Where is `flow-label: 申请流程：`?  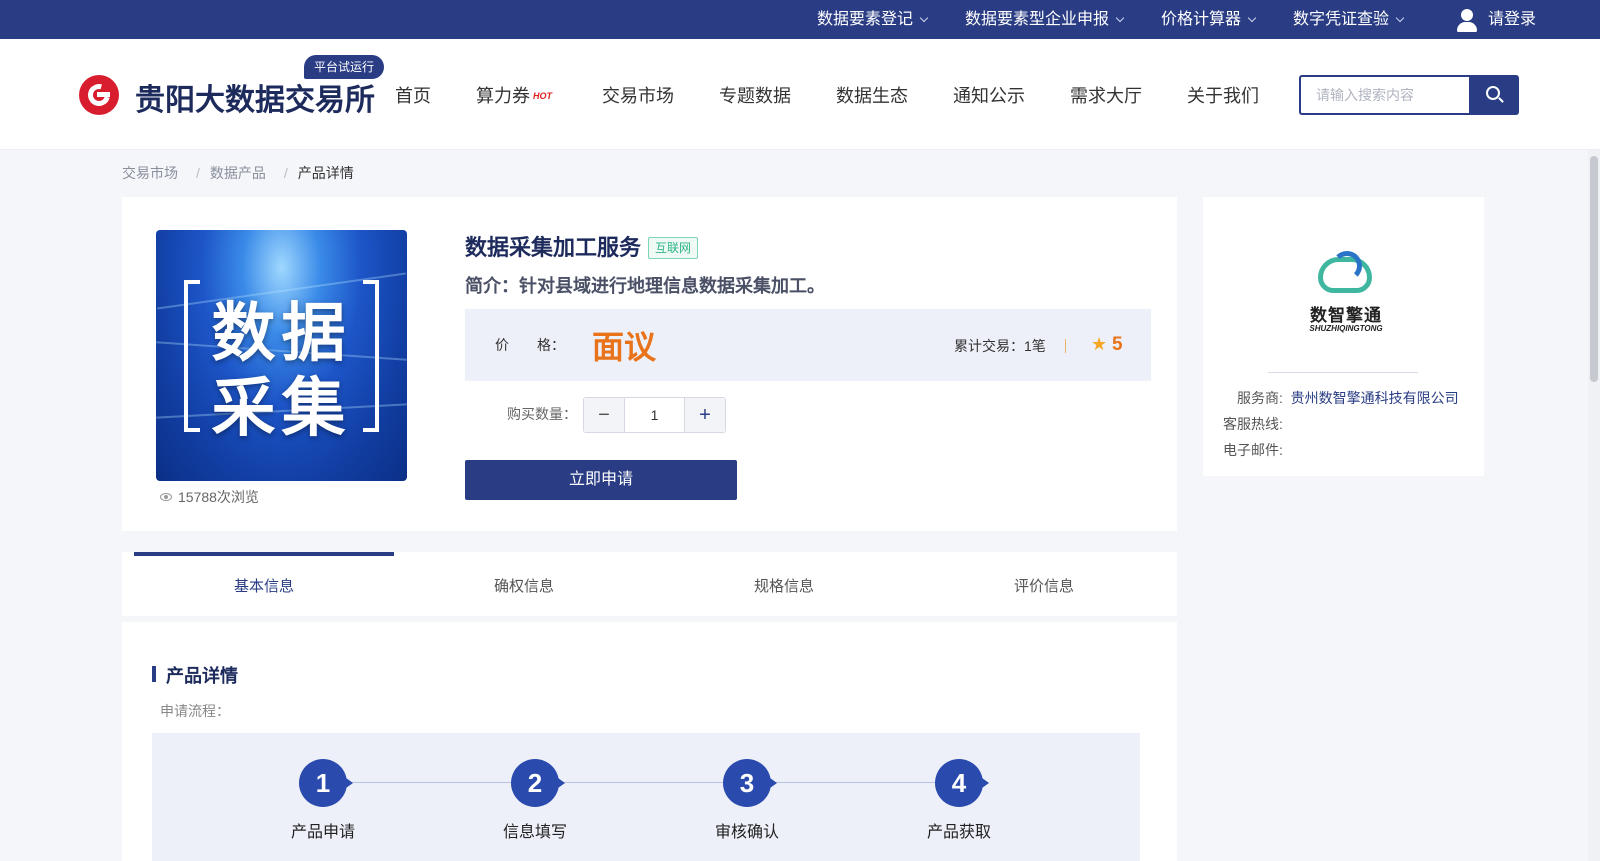
flow-label: 申请流程： is located at coordinates (195, 711).